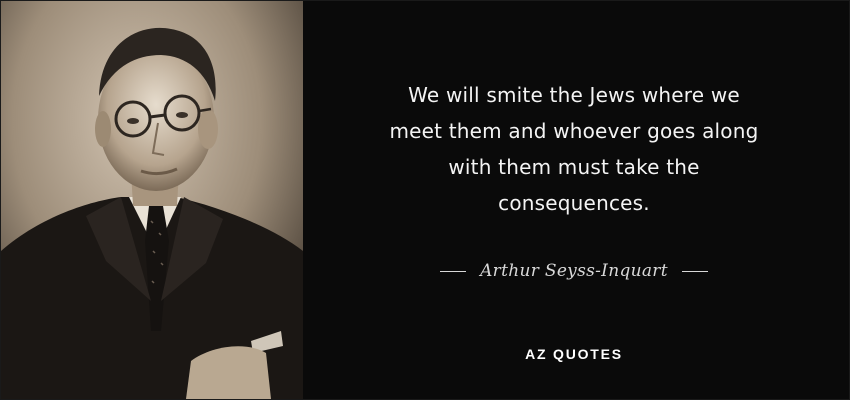 This screenshot has width=850, height=400. What do you see at coordinates (574, 131) in the screenshot?
I see `quote-line: meet them and whoever goes along` at bounding box center [574, 131].